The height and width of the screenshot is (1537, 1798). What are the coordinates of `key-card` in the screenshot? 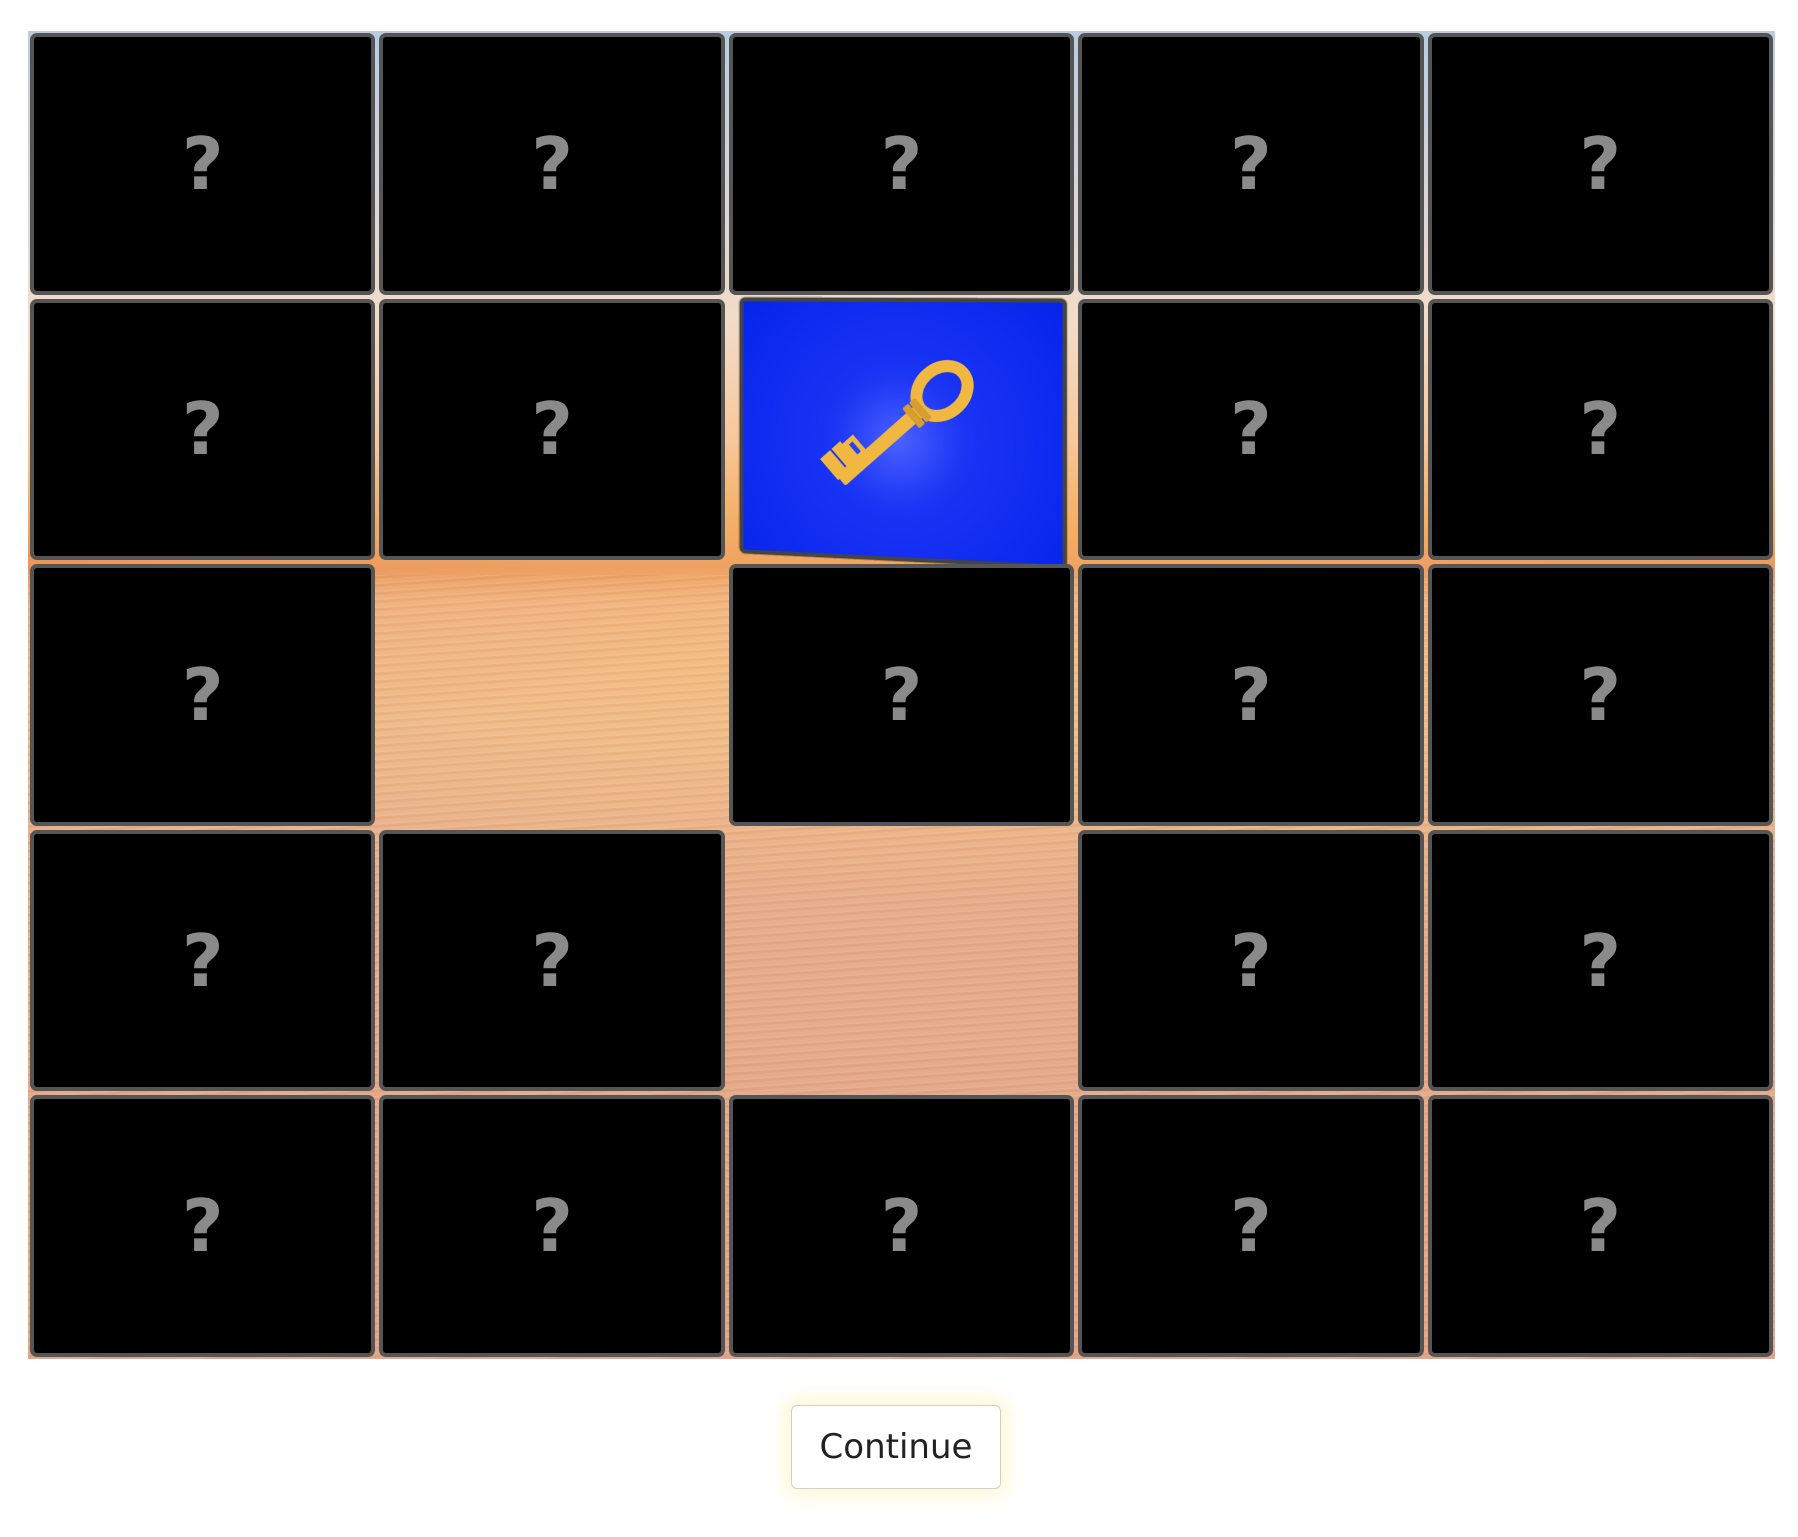 It's located at (903, 433).